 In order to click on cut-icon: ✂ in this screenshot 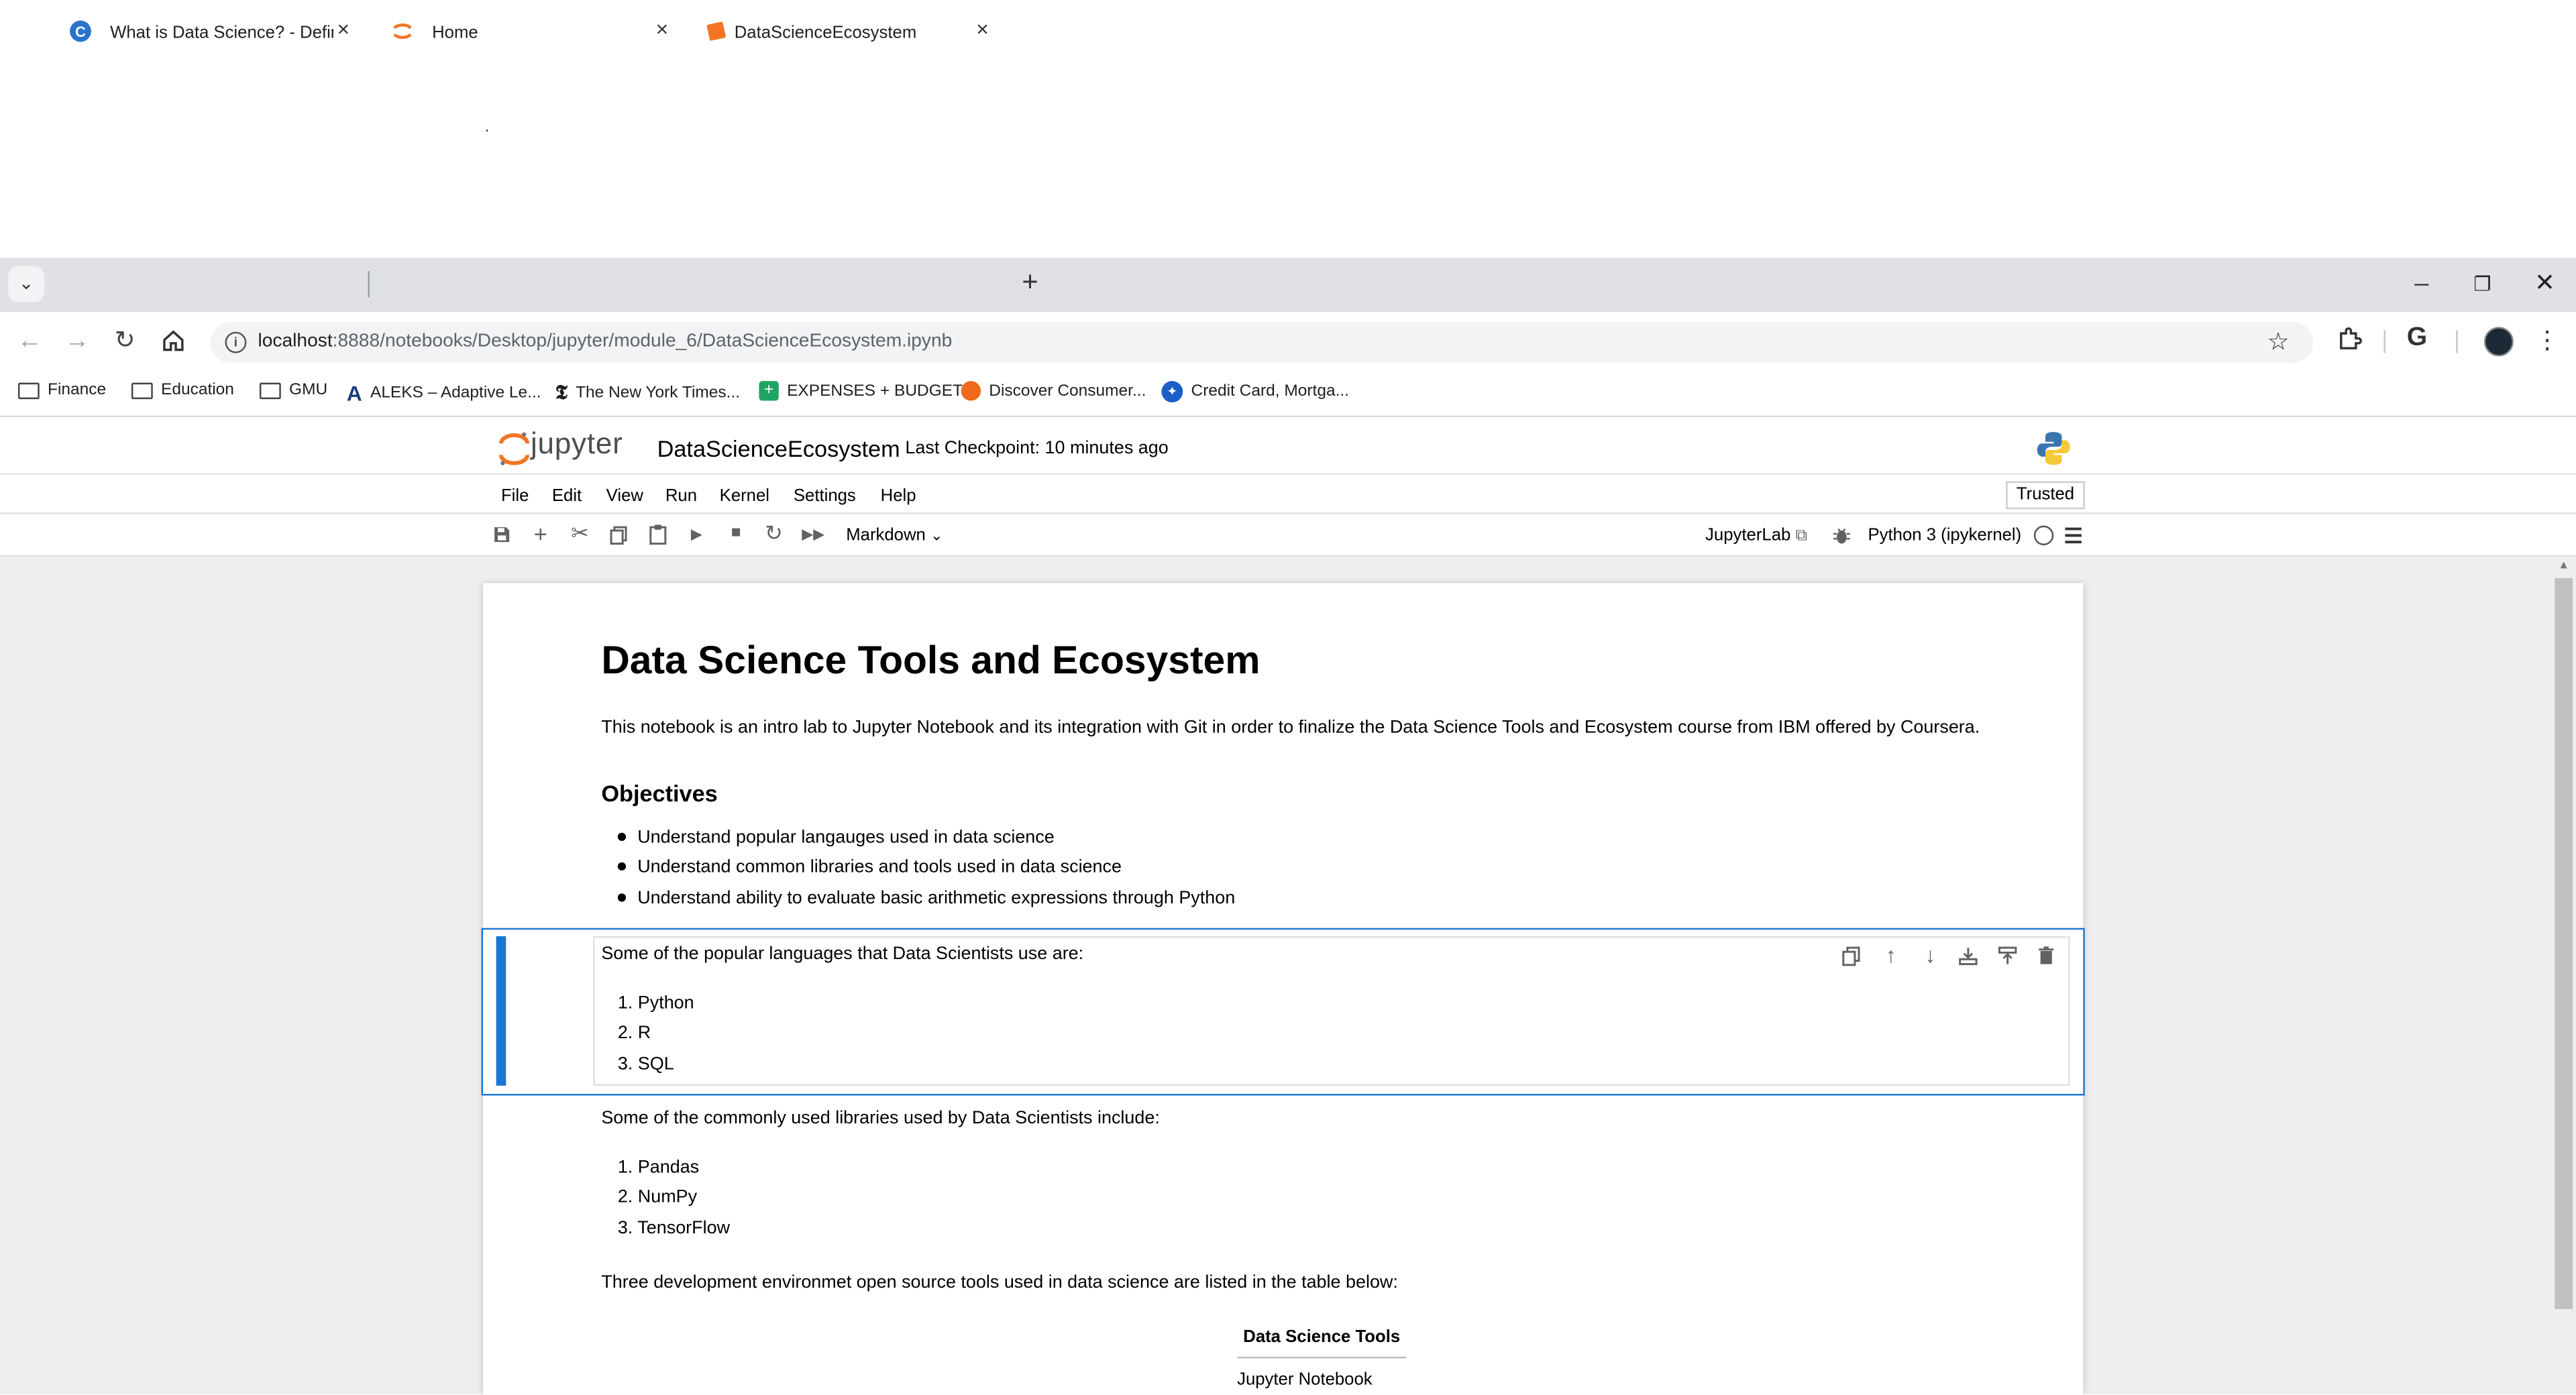, I will do `click(579, 533)`.